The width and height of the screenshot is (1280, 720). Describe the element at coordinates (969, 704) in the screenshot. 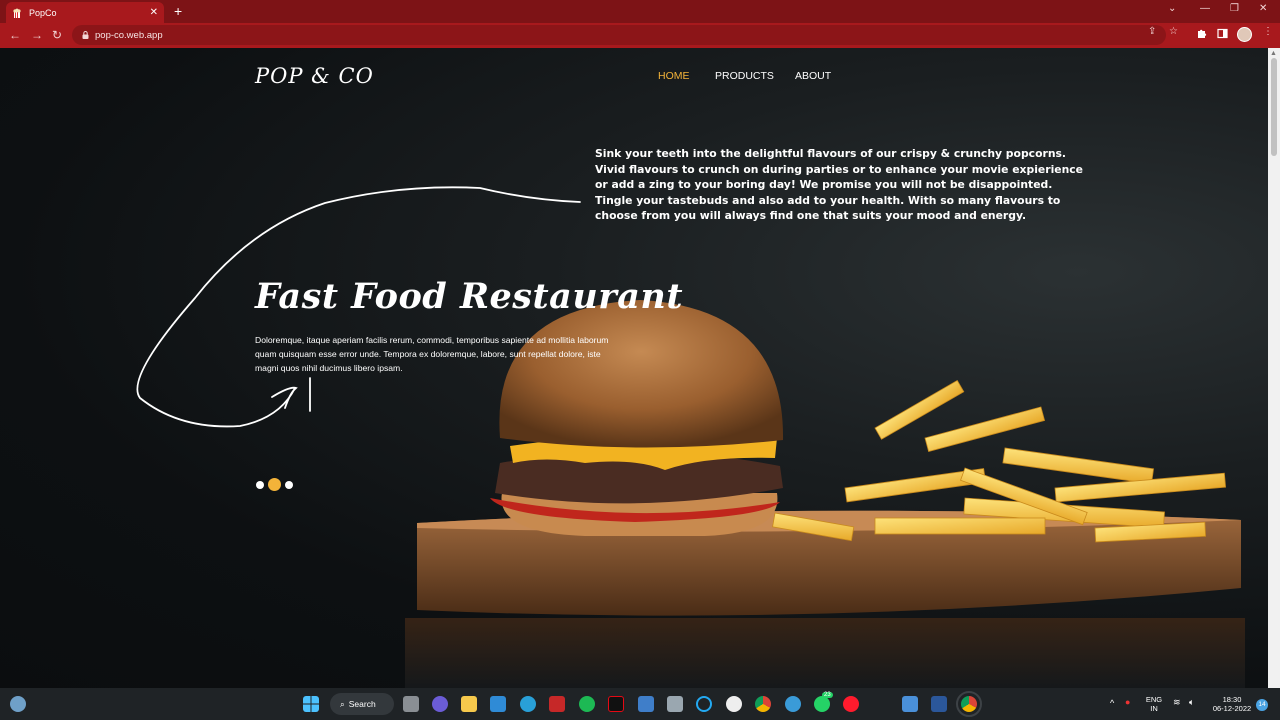

I see `chrome-active-icon` at that location.